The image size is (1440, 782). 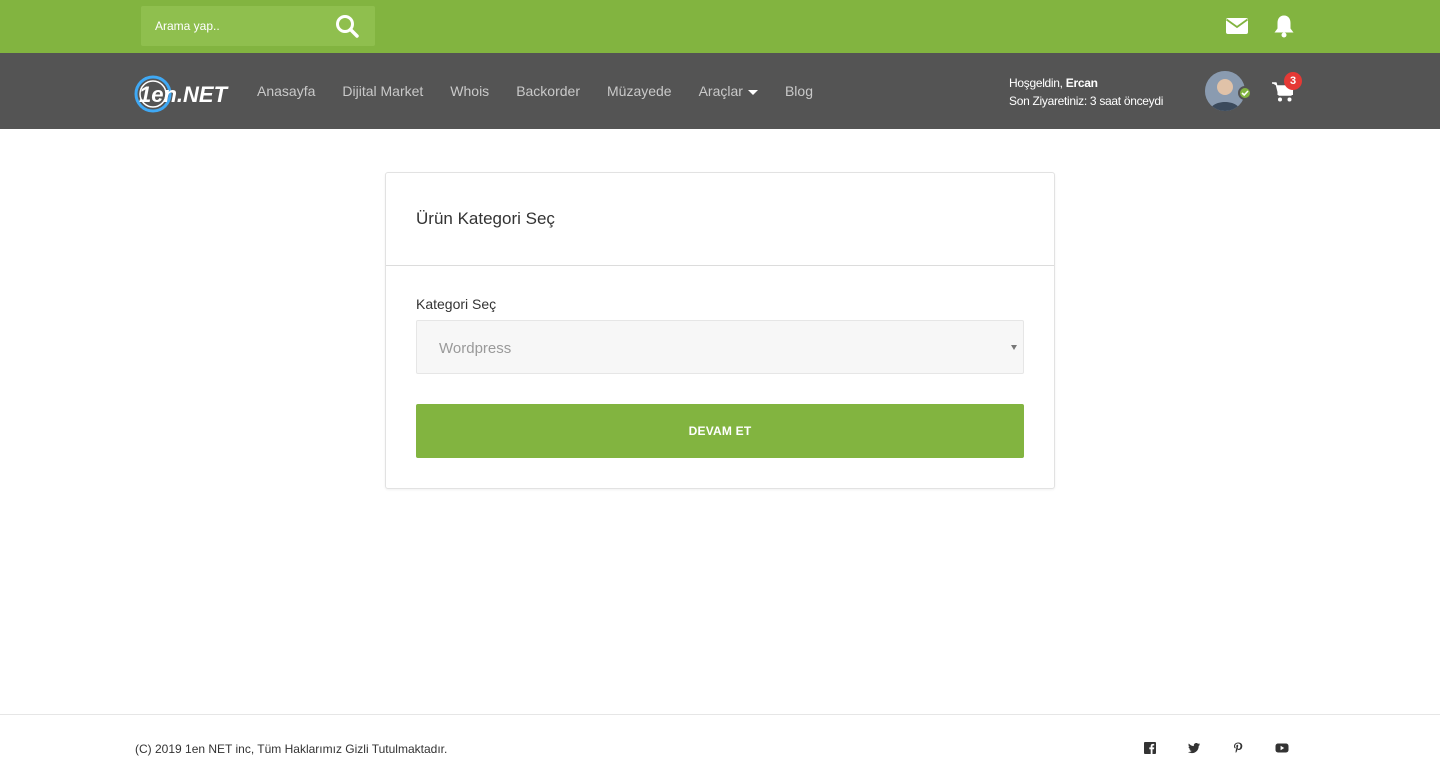 I want to click on pinterest-icon, so click(x=1238, y=748).